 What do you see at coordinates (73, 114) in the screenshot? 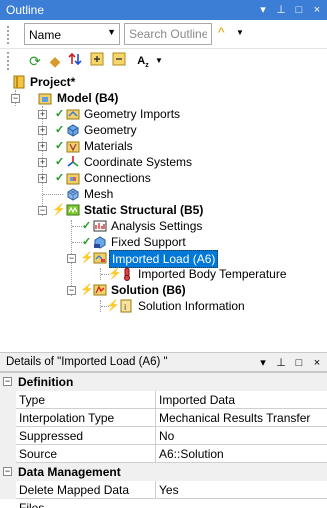
I see `geometry-imports-icon` at bounding box center [73, 114].